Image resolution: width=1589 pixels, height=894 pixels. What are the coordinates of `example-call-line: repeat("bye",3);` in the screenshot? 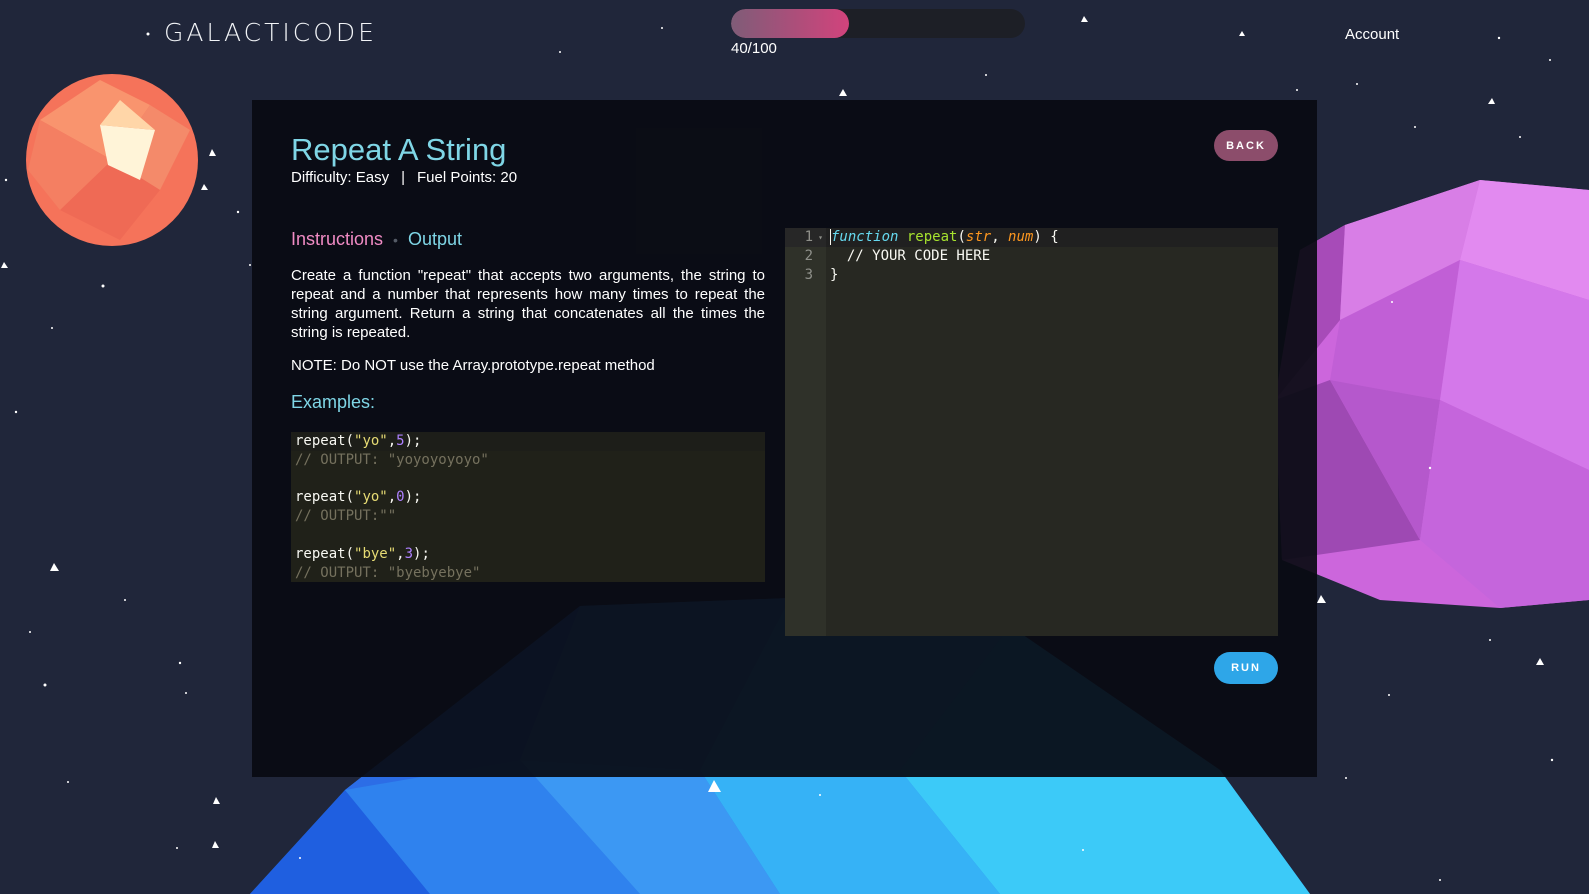 It's located at (528, 554).